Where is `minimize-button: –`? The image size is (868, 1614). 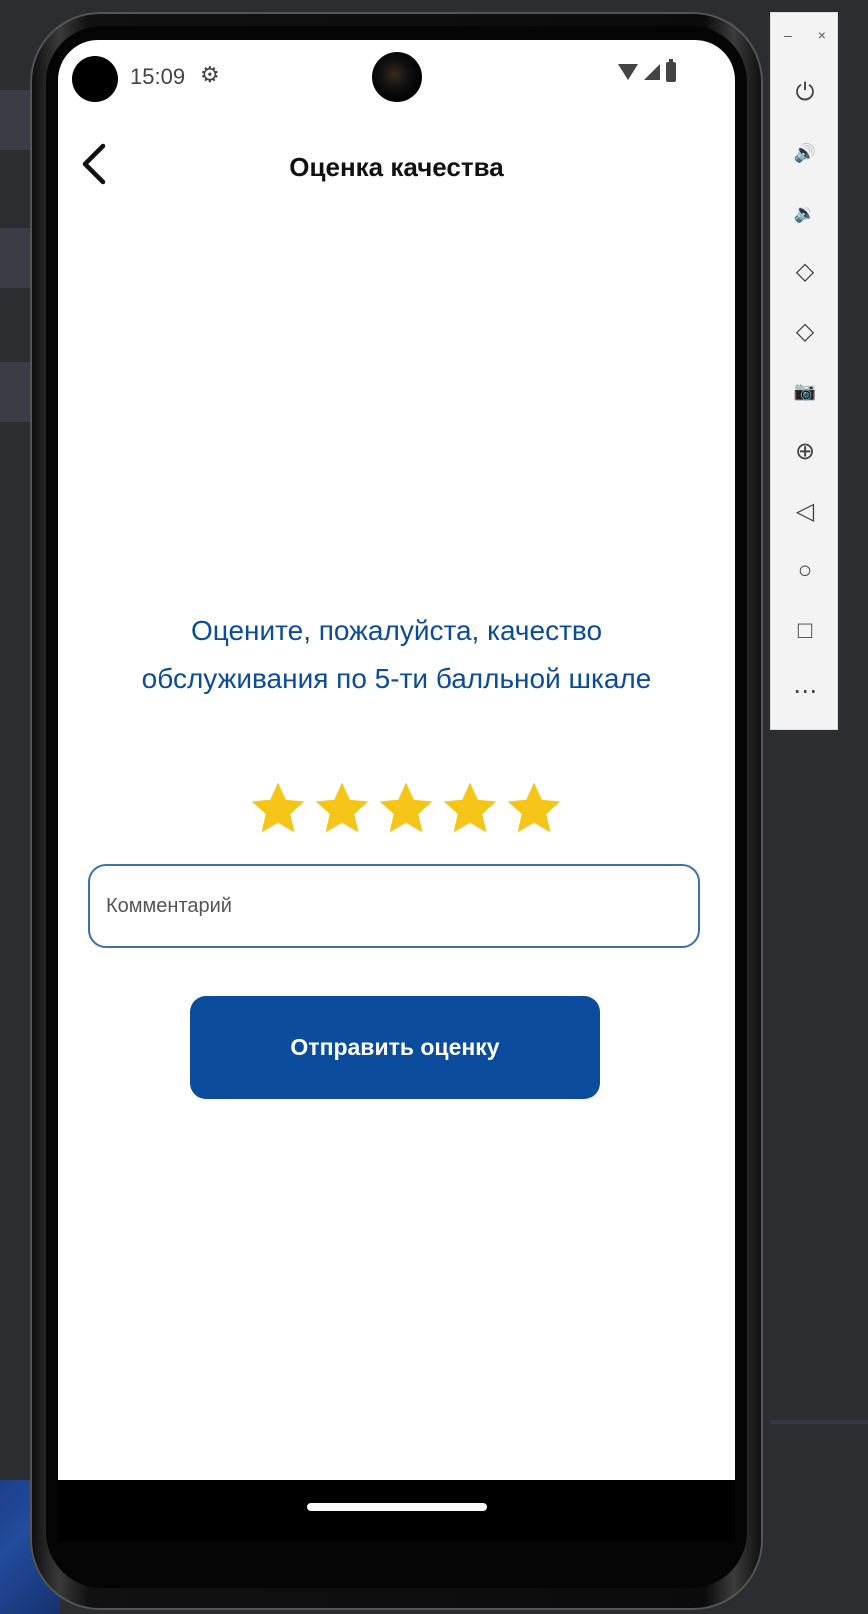 minimize-button: – is located at coordinates (788, 35).